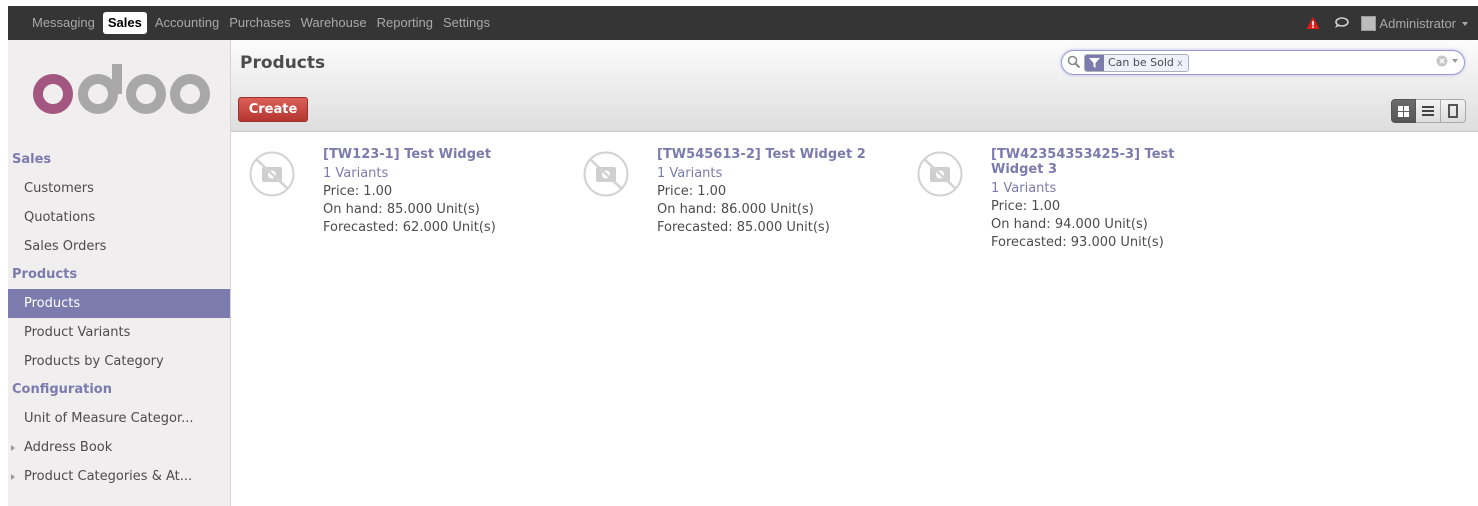  I want to click on search-icon, so click(1074, 62).